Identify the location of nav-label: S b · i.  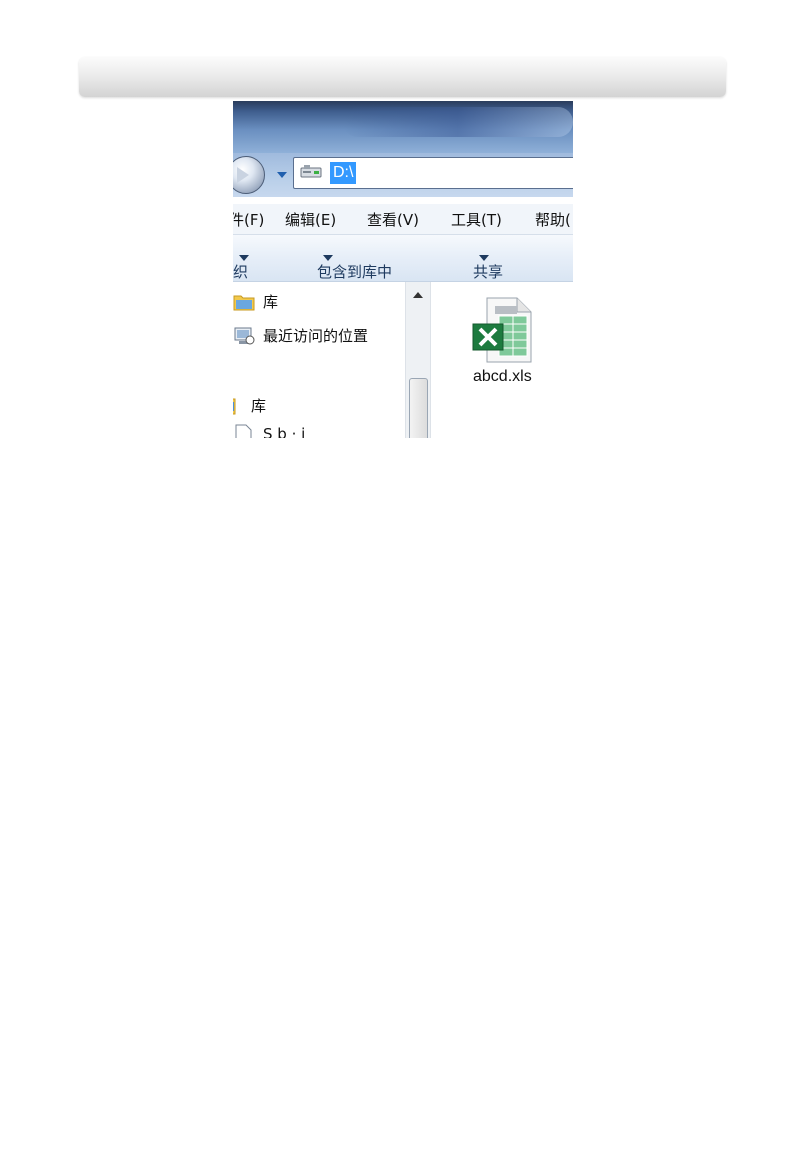
(284, 431).